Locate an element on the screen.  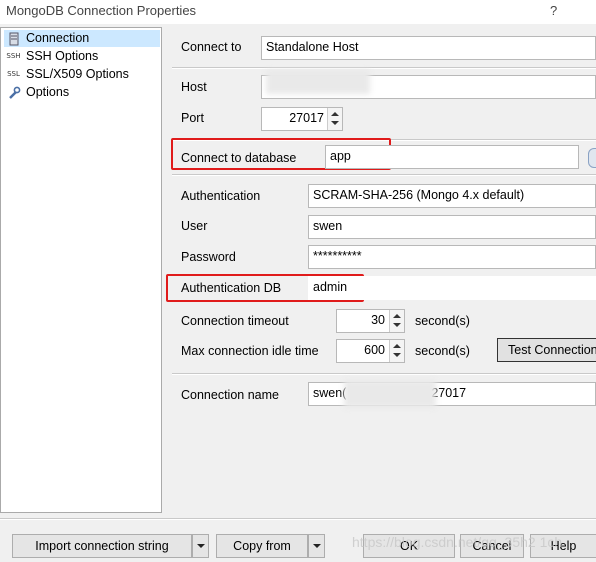
port-label: Port is located at coordinates (192, 118).